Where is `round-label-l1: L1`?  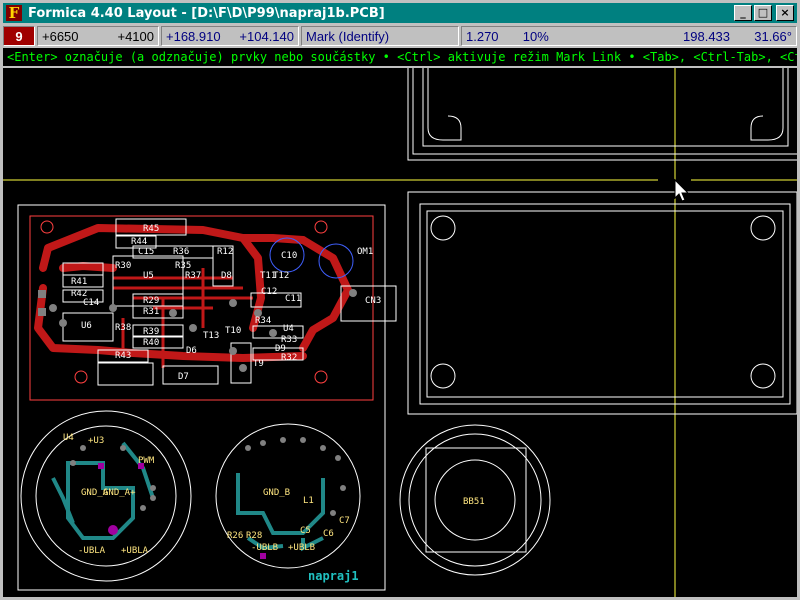 round-label-l1: L1 is located at coordinates (308, 501).